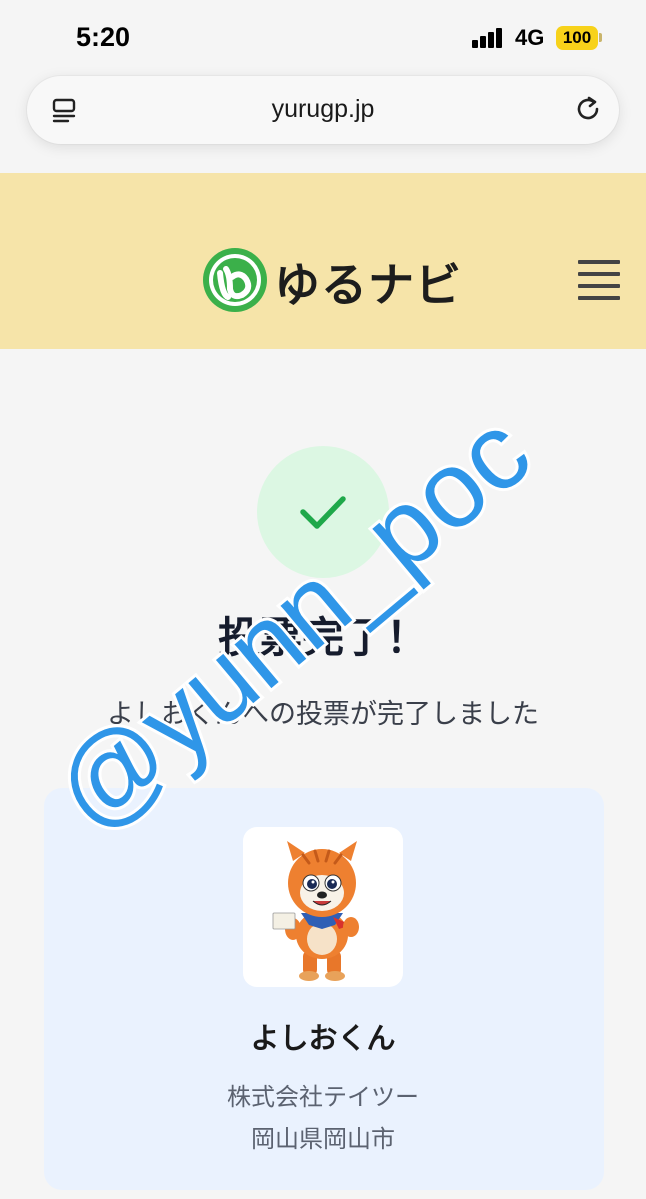 The width and height of the screenshot is (646, 1199). I want to click on logo-text: ゆるナビ, so click(368, 285).